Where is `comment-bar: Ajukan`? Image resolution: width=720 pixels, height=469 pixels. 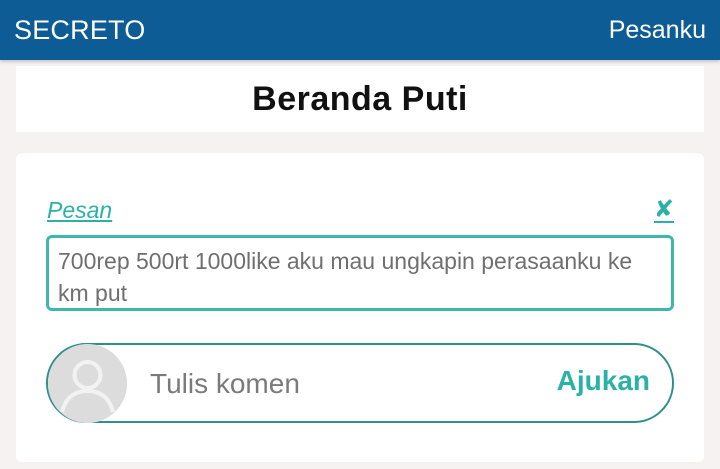
comment-bar: Ajukan is located at coordinates (360, 383).